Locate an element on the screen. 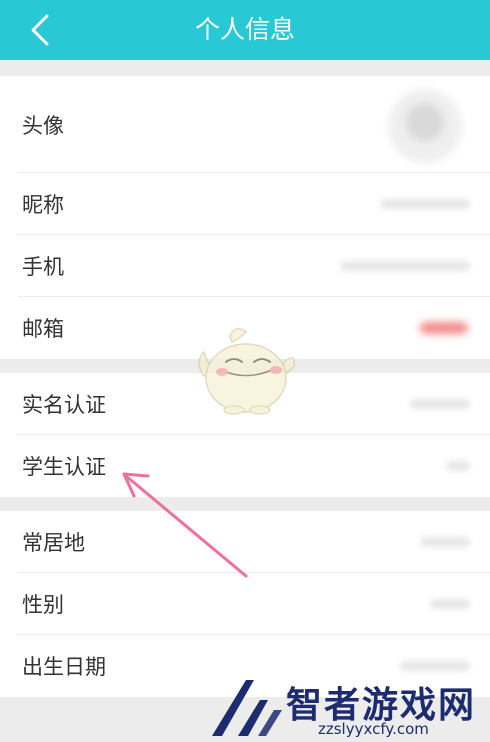  birthday-value is located at coordinates (435, 666).